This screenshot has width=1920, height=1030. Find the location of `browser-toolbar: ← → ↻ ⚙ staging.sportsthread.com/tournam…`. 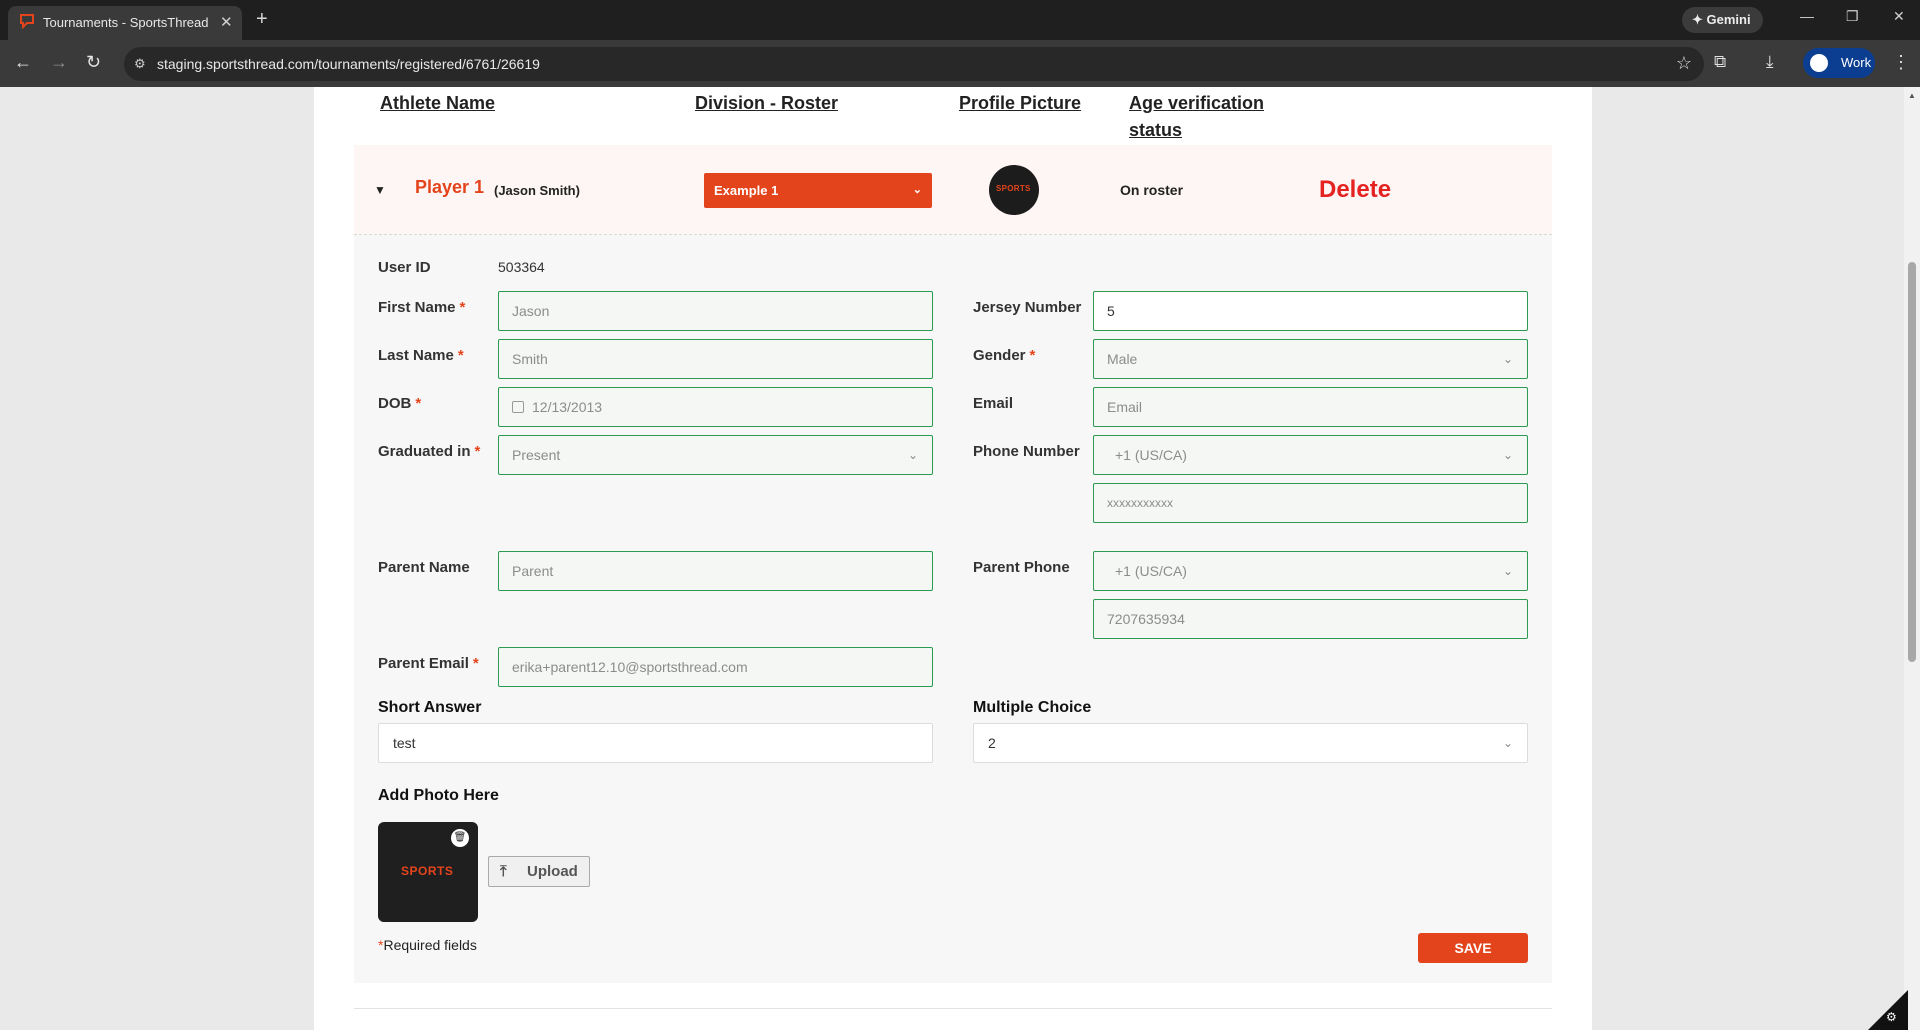

browser-toolbar: ← → ↻ ⚙ staging.sportsthread.com/tournam… is located at coordinates (960, 63).